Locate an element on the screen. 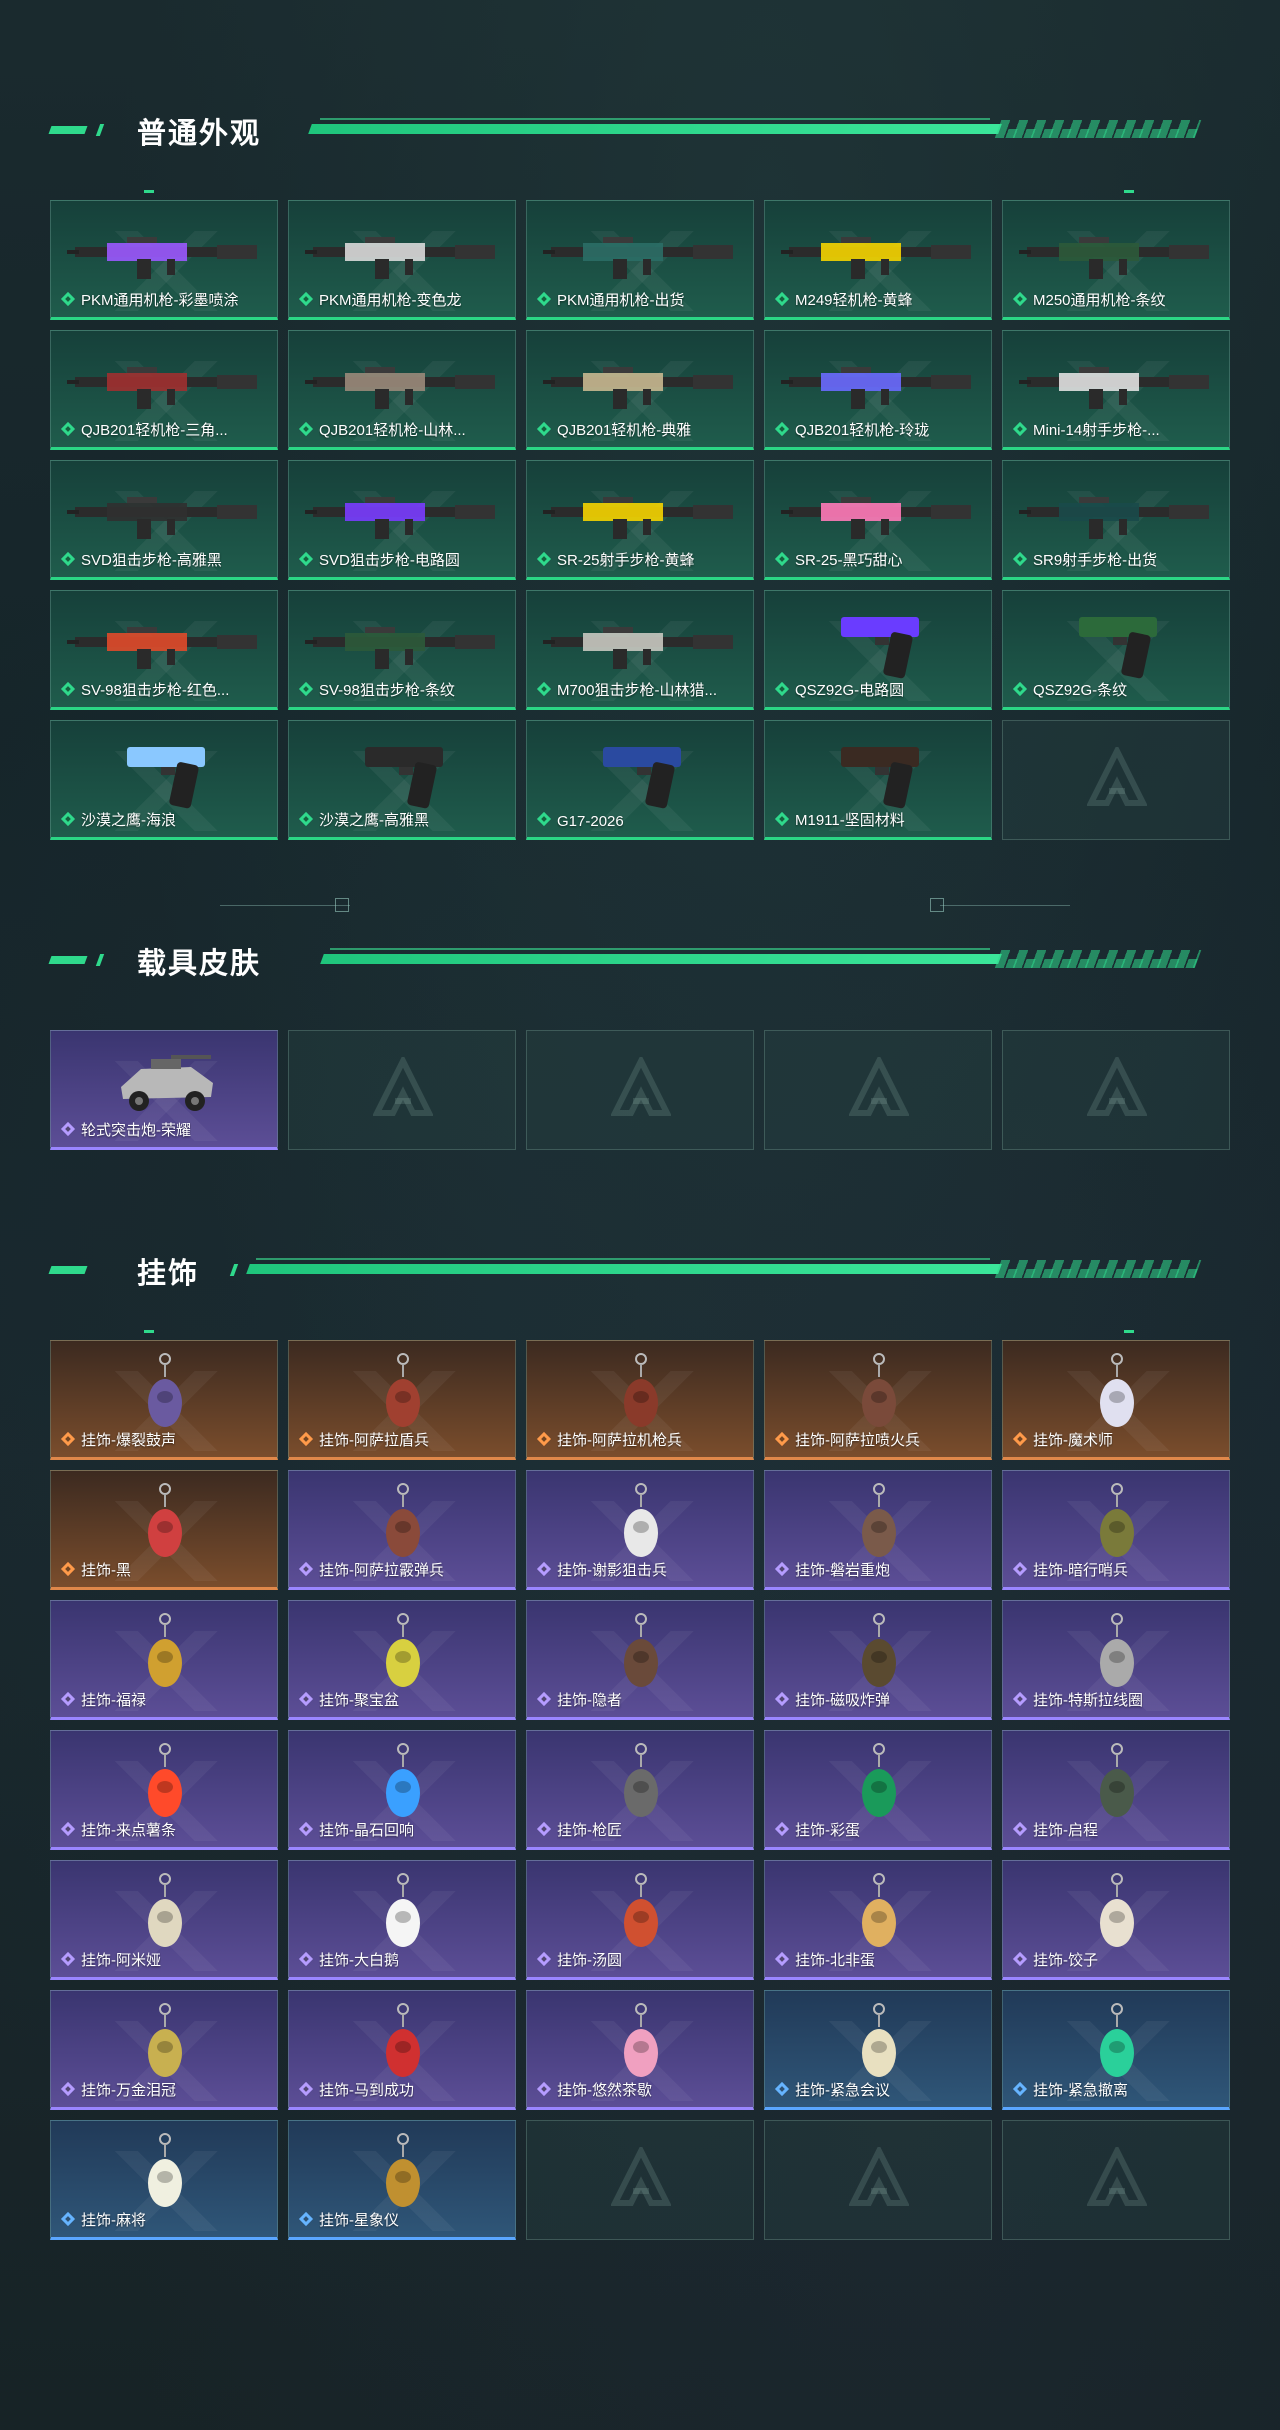  item-card: 挂饰-饺子 is located at coordinates (1116, 1920).